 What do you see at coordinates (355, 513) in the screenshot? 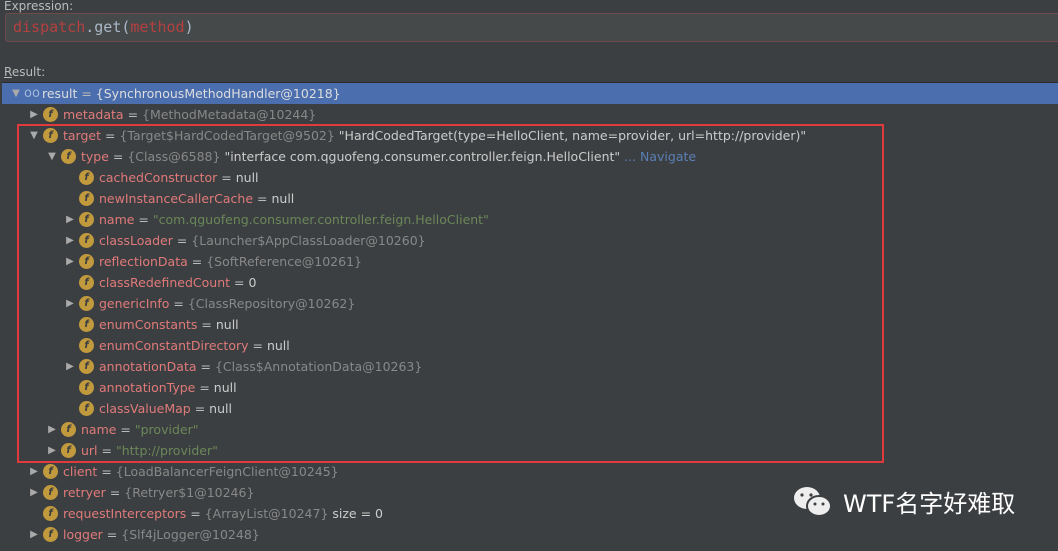
I see `value: size = 0` at bounding box center [355, 513].